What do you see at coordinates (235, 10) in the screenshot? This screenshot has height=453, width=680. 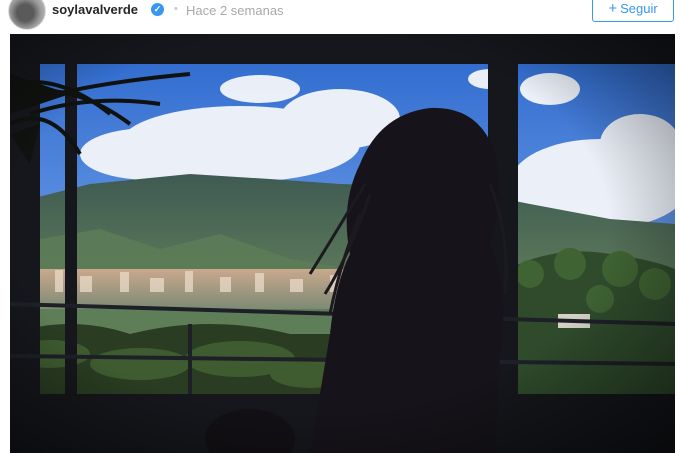 I see `post-timestamp: Hace 2 semanas` at bounding box center [235, 10].